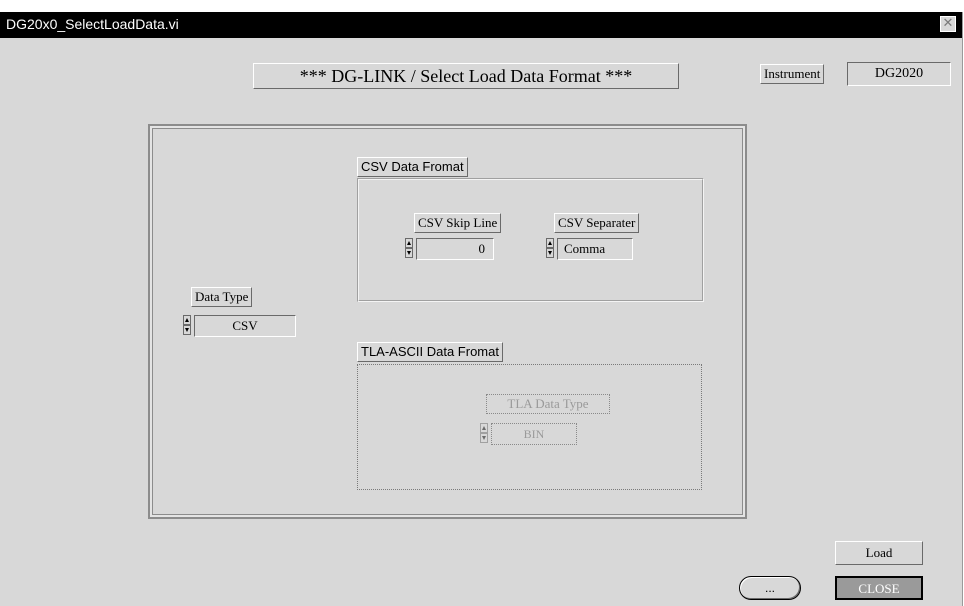  Describe the element at coordinates (792, 74) in the screenshot. I see `instrument-label: Instrument` at that location.